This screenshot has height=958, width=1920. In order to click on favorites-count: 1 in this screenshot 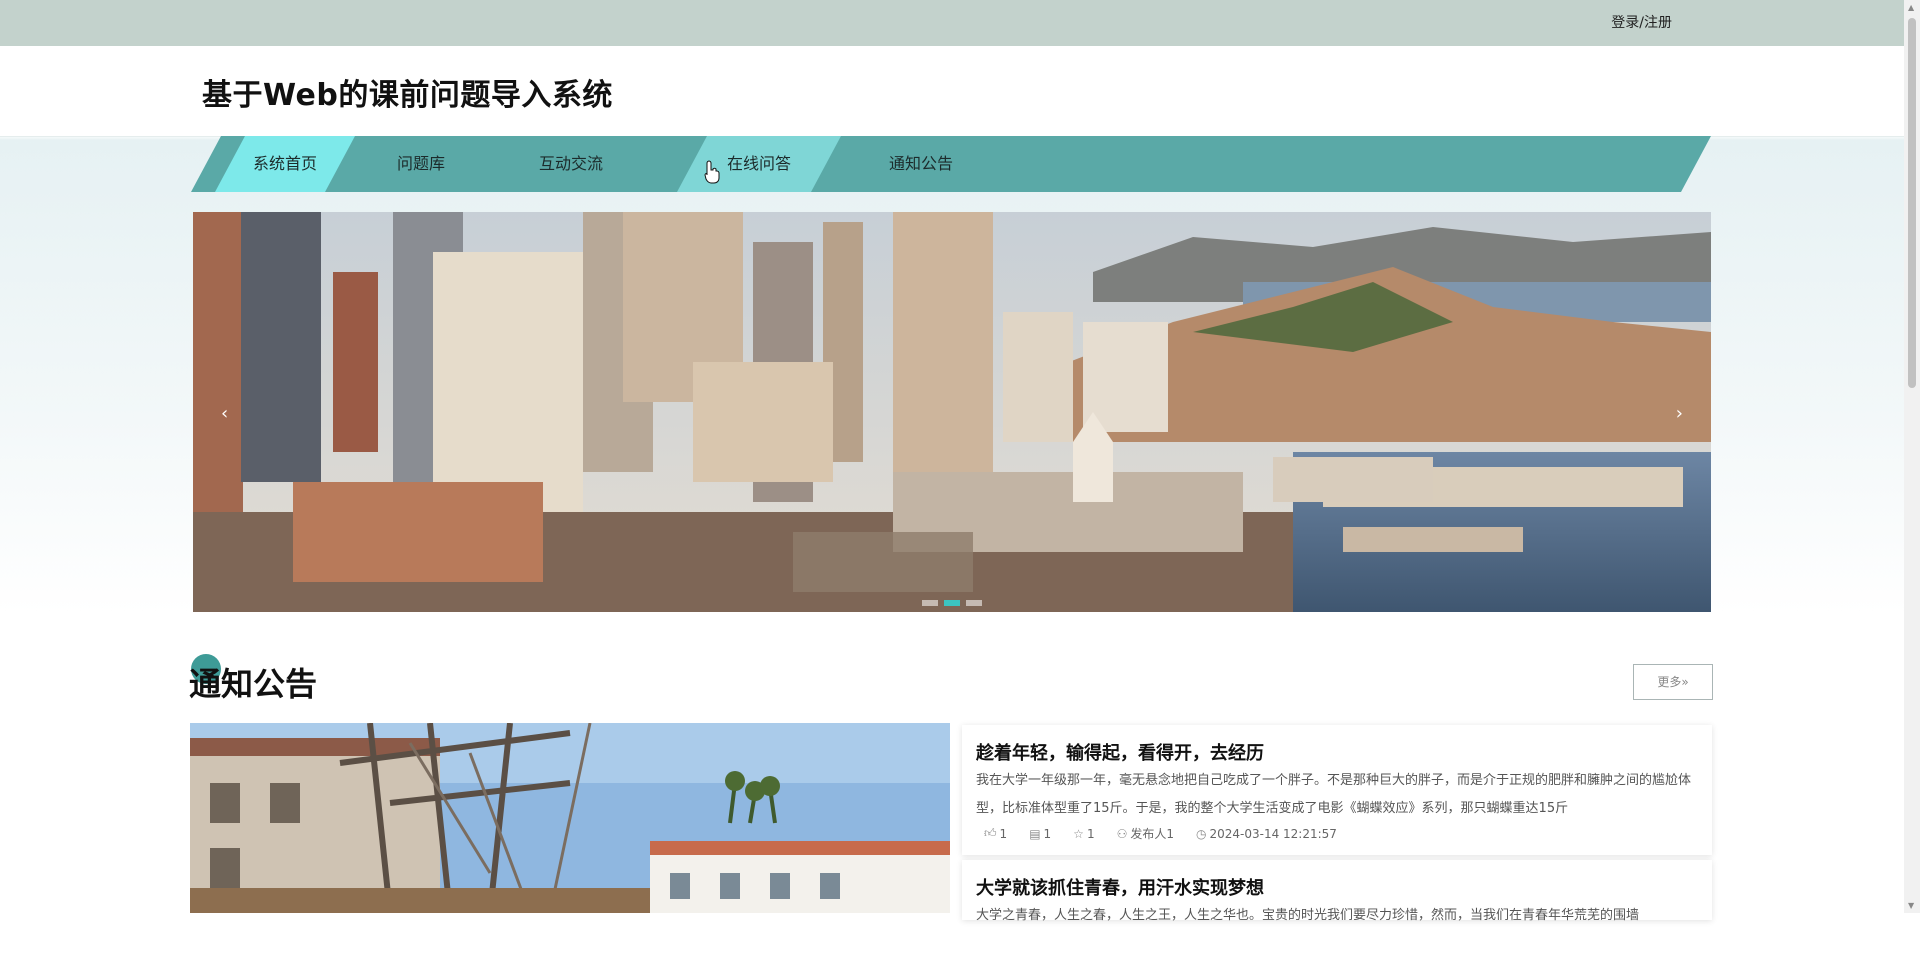, I will do `click(1090, 833)`.